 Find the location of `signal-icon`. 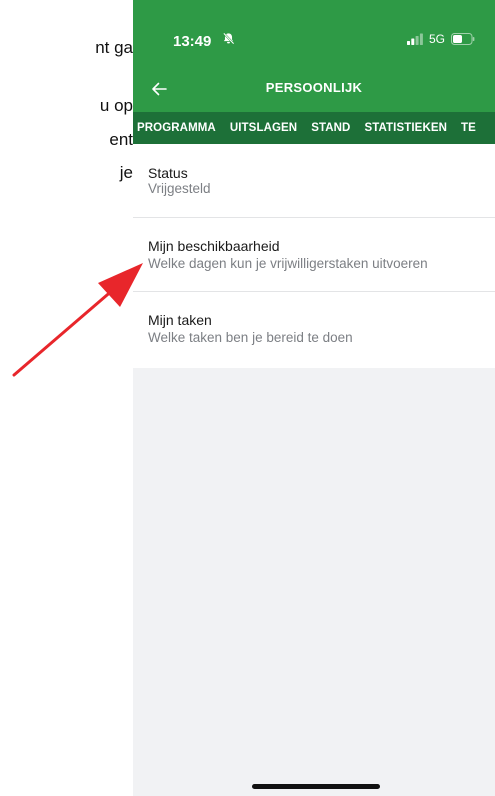

signal-icon is located at coordinates (414, 39).